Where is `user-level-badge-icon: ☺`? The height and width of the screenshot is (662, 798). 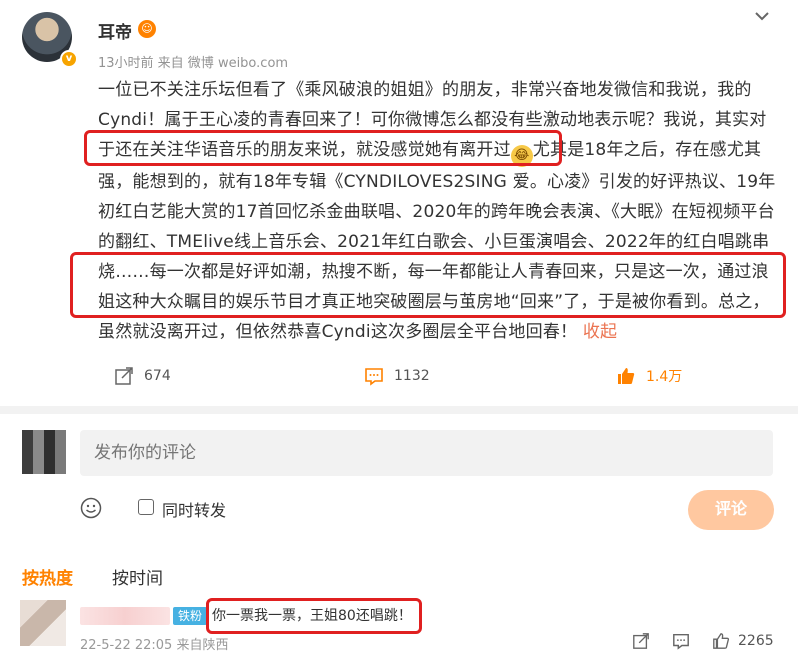
user-level-badge-icon: ☺ is located at coordinates (147, 29).